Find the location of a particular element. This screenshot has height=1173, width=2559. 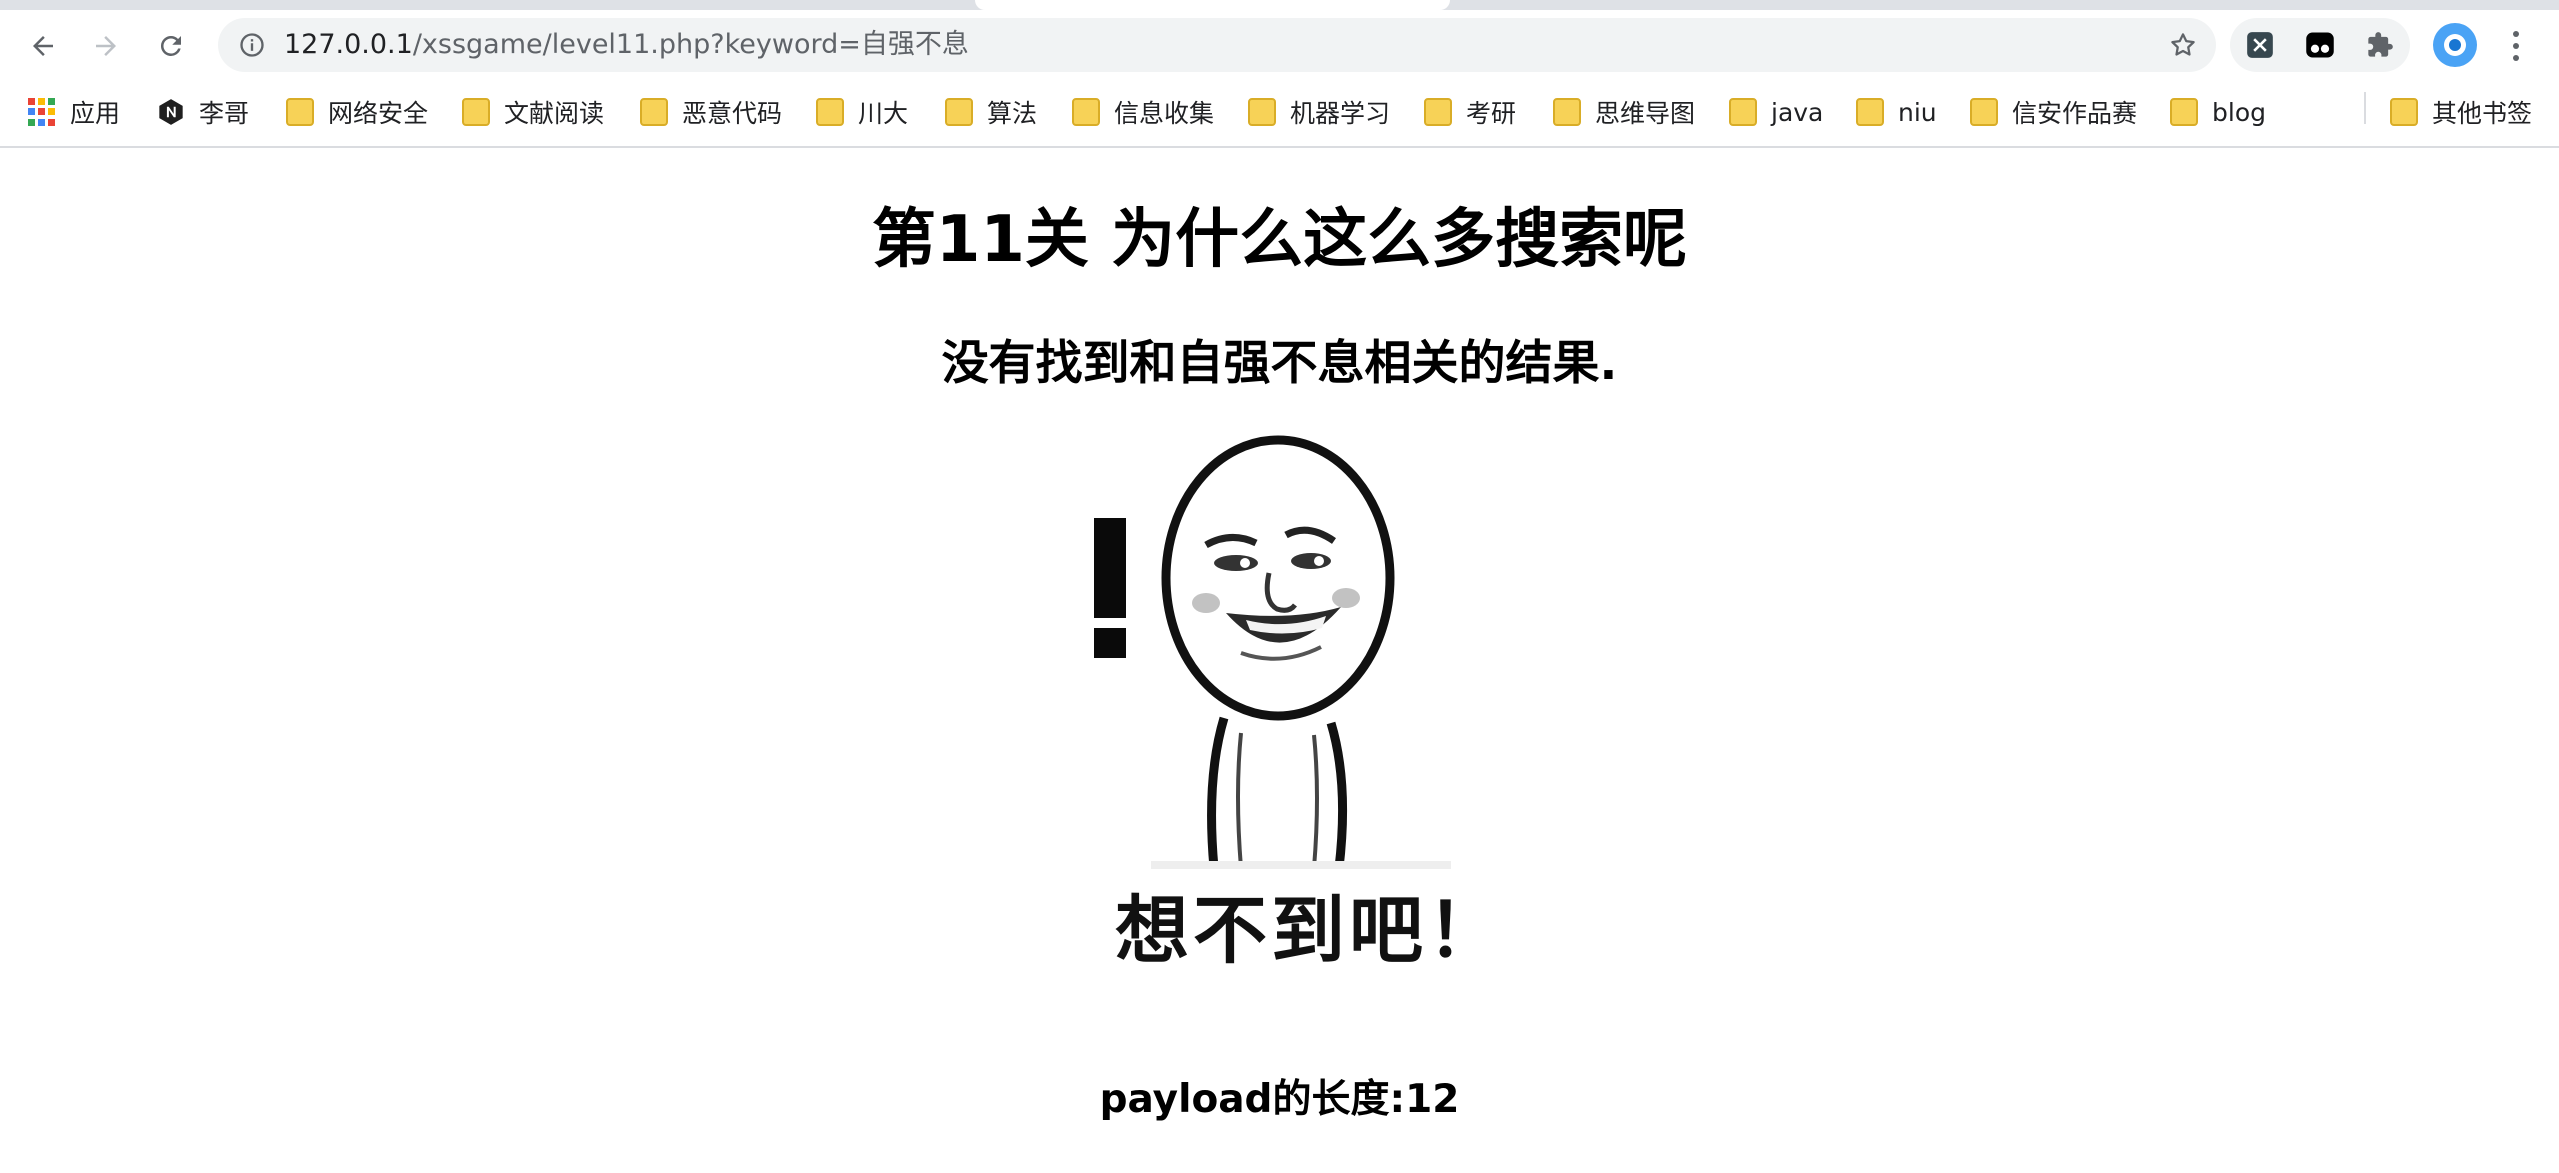

extension-x is located at coordinates (2260, 45).